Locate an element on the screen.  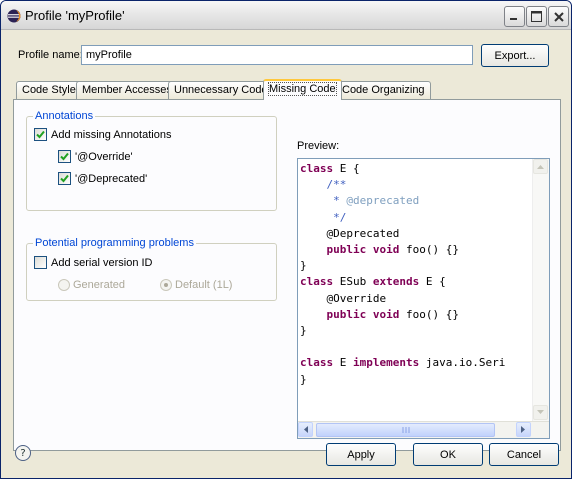
scroll-thumb is located at coordinates (405, 430).